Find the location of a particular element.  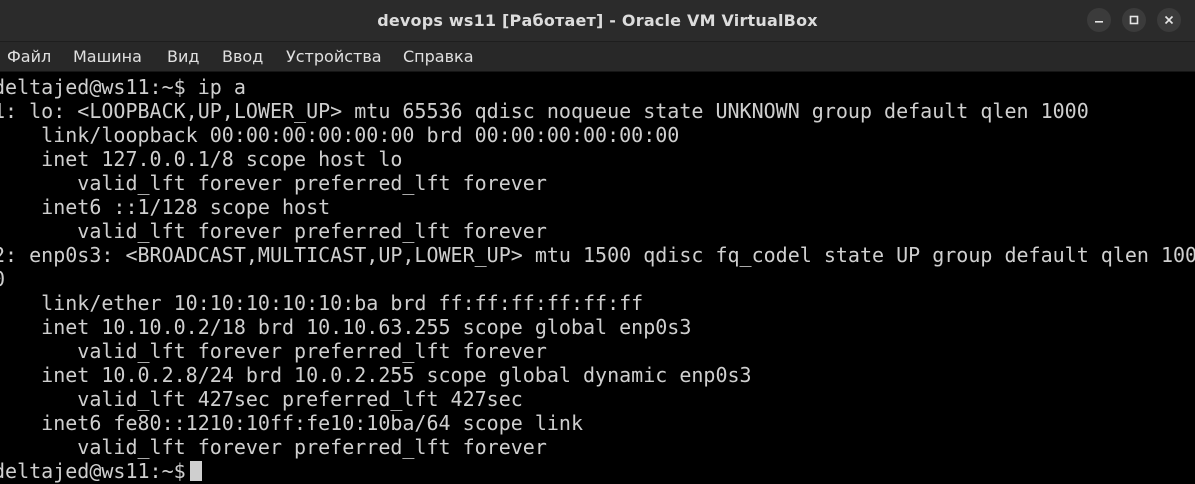

menu-item-file: Файл is located at coordinates (29, 57).